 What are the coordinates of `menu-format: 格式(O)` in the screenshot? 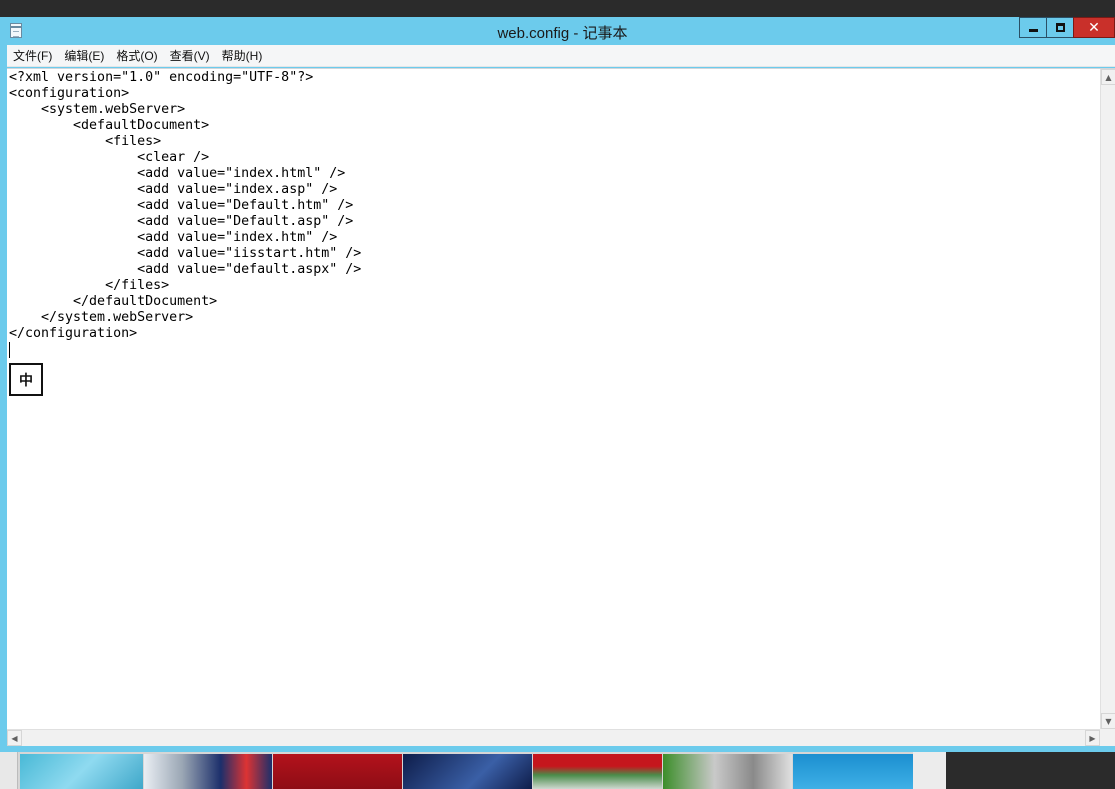 It's located at (136, 56).